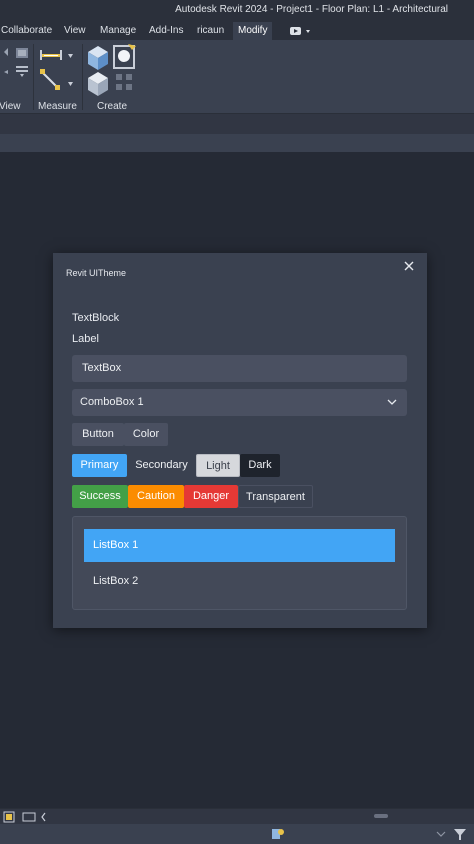  I want to click on tab-collaborate: Collaborate, so click(28, 31).